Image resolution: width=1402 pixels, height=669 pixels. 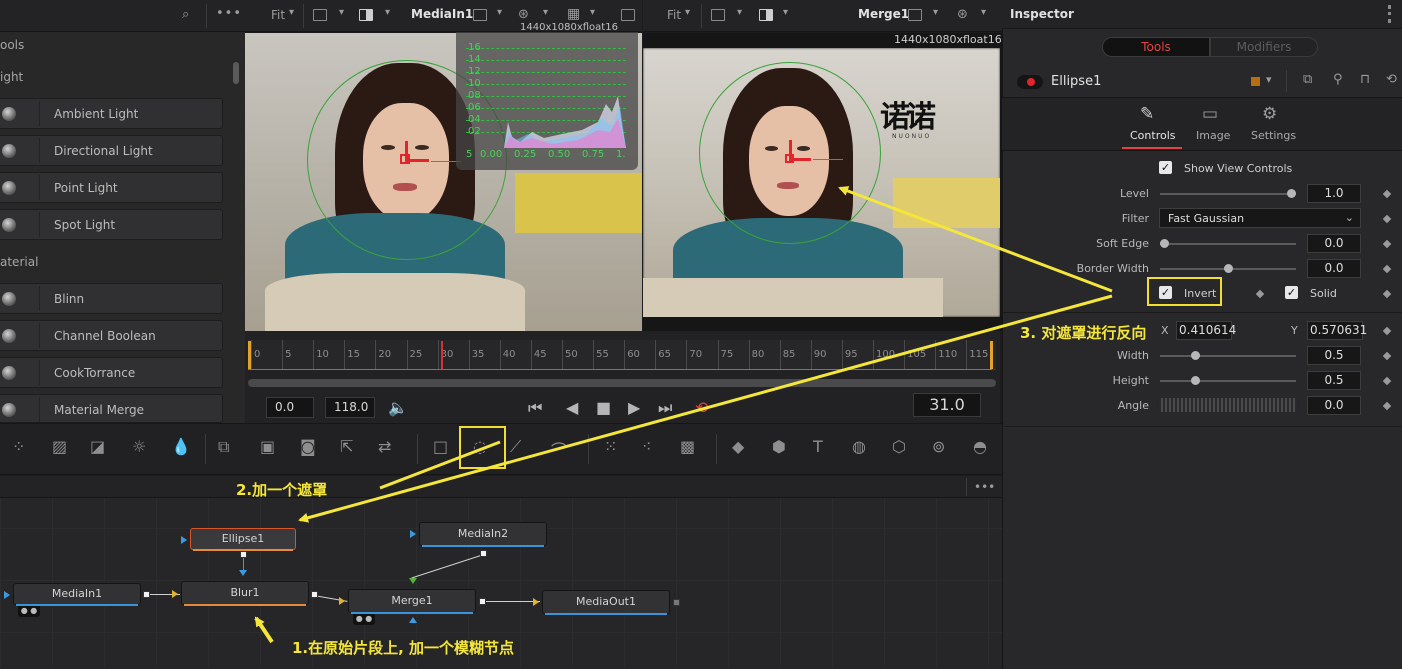 What do you see at coordinates (236, 73) in the screenshot?
I see `library-scrollbar` at bounding box center [236, 73].